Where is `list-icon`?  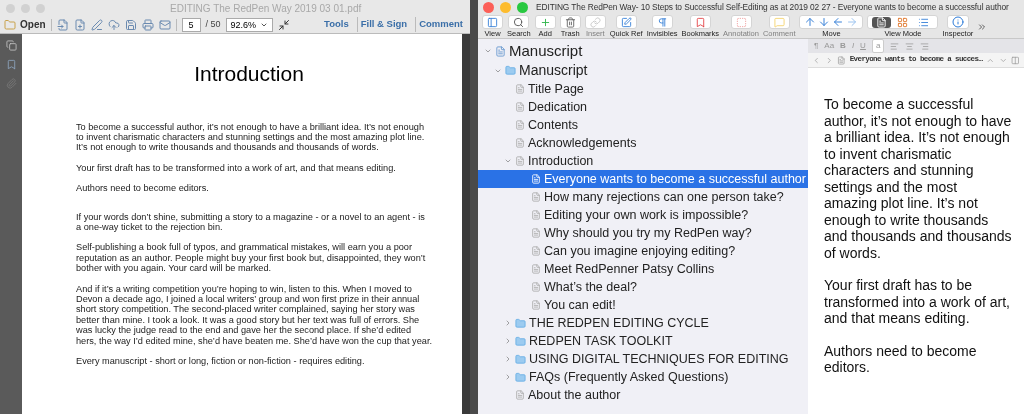
list-icon is located at coordinates (924, 22).